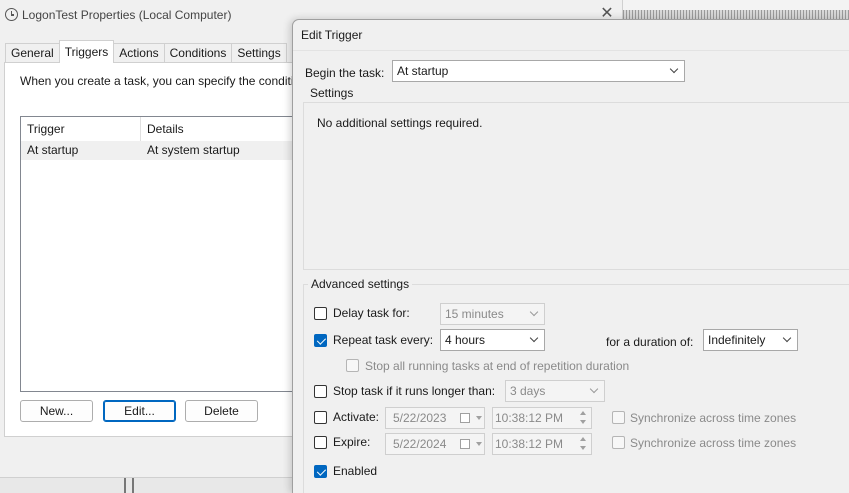 Image resolution: width=849 pixels, height=493 pixels. I want to click on expire-date-value: 5/22/2024, so click(420, 444).